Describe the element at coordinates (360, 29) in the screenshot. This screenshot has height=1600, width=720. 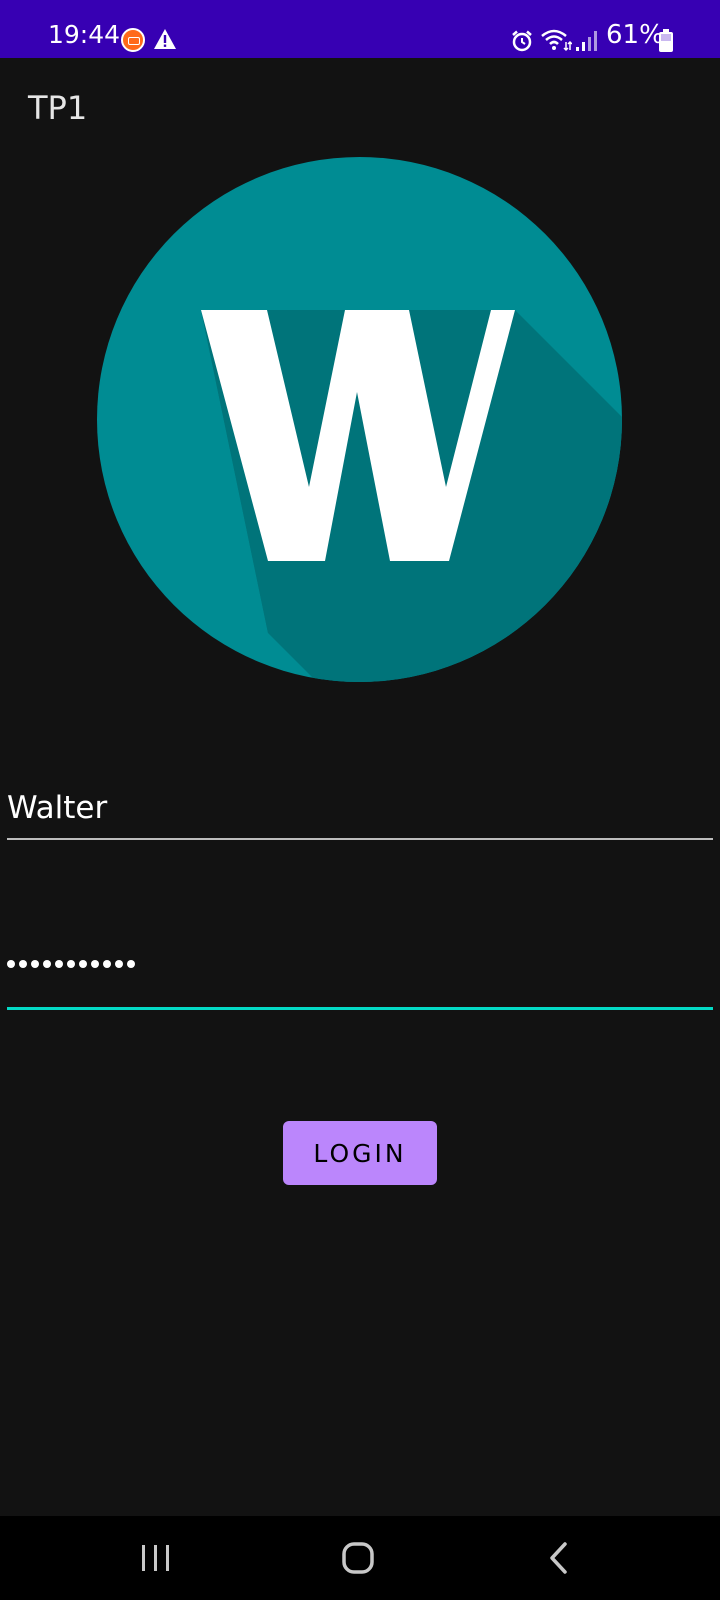
I see `status-bar: 19:44 61%` at that location.